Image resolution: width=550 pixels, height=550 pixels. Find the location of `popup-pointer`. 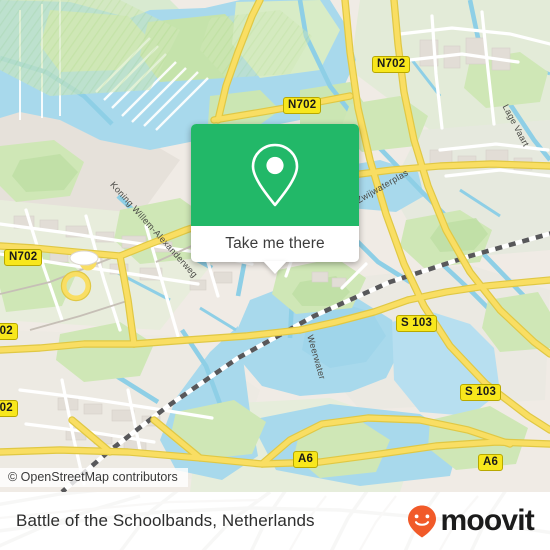

popup-pointer is located at coordinates (275, 267).